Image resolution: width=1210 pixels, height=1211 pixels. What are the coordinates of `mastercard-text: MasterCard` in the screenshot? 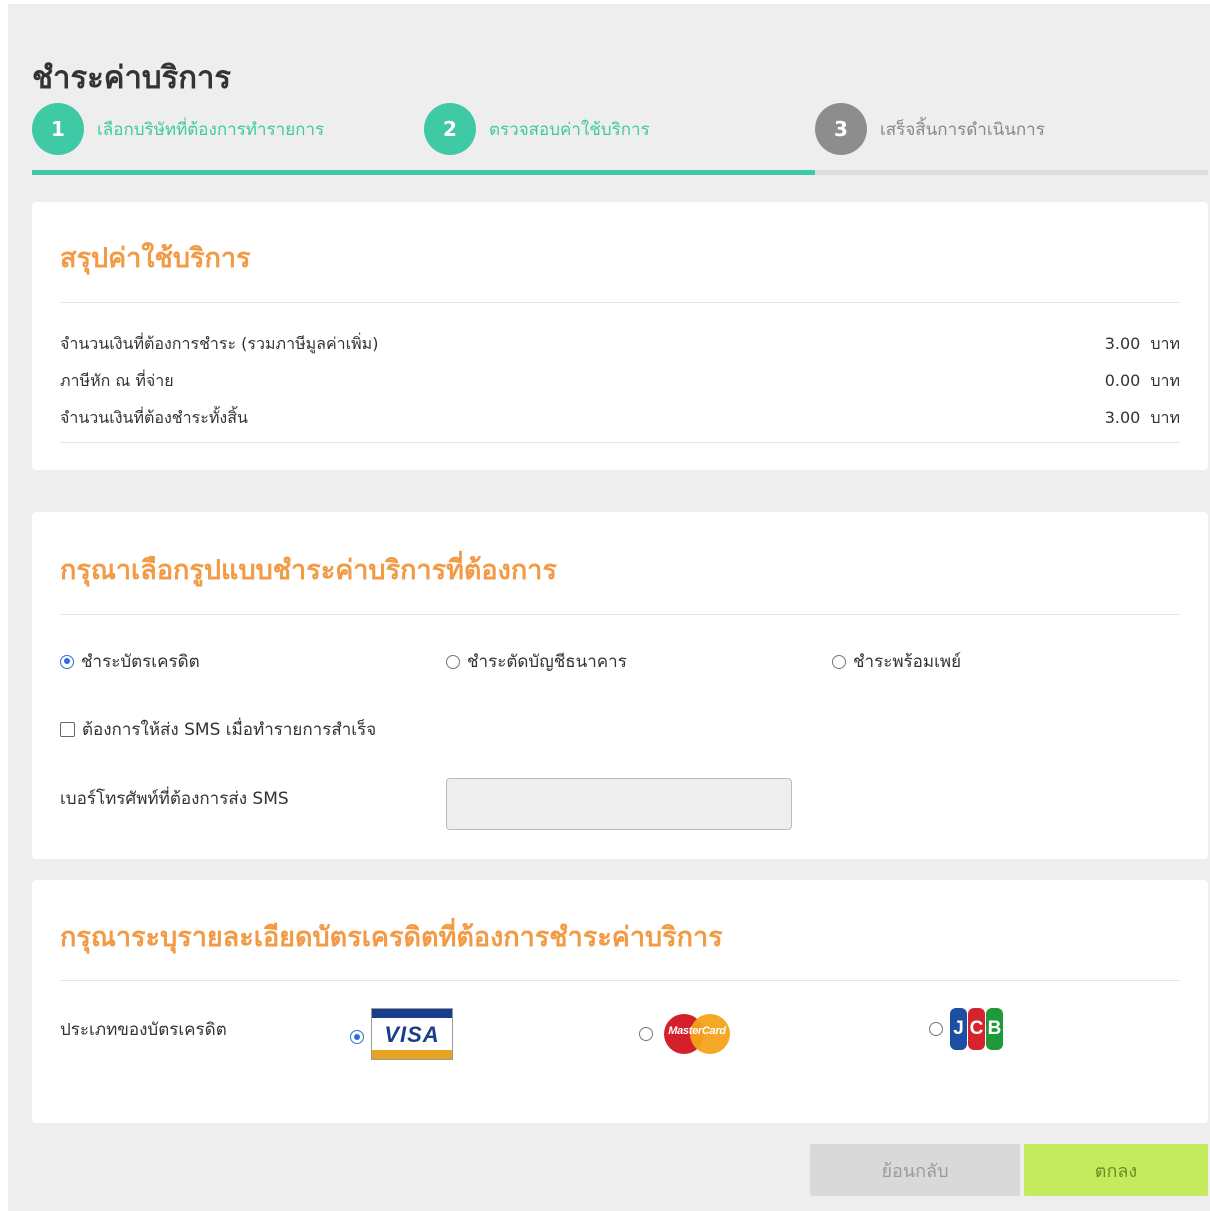 It's located at (697, 1031).